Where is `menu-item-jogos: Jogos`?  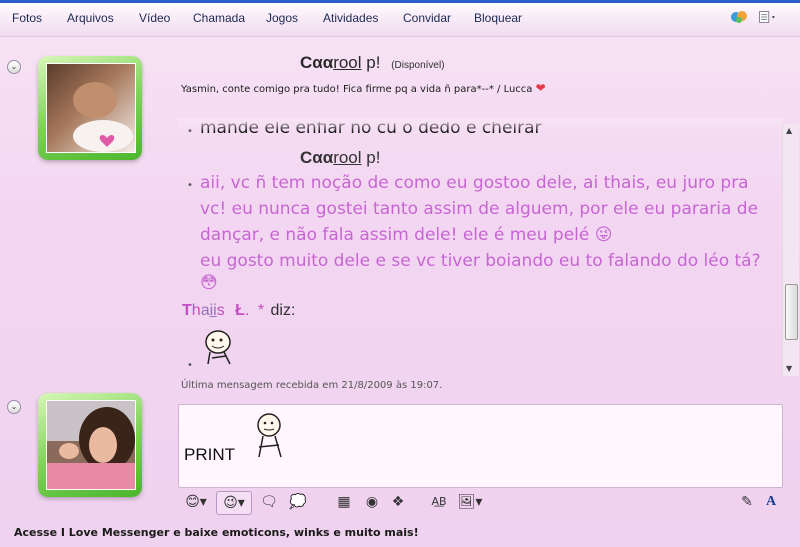
menu-item-jogos: Jogos is located at coordinates (282, 18).